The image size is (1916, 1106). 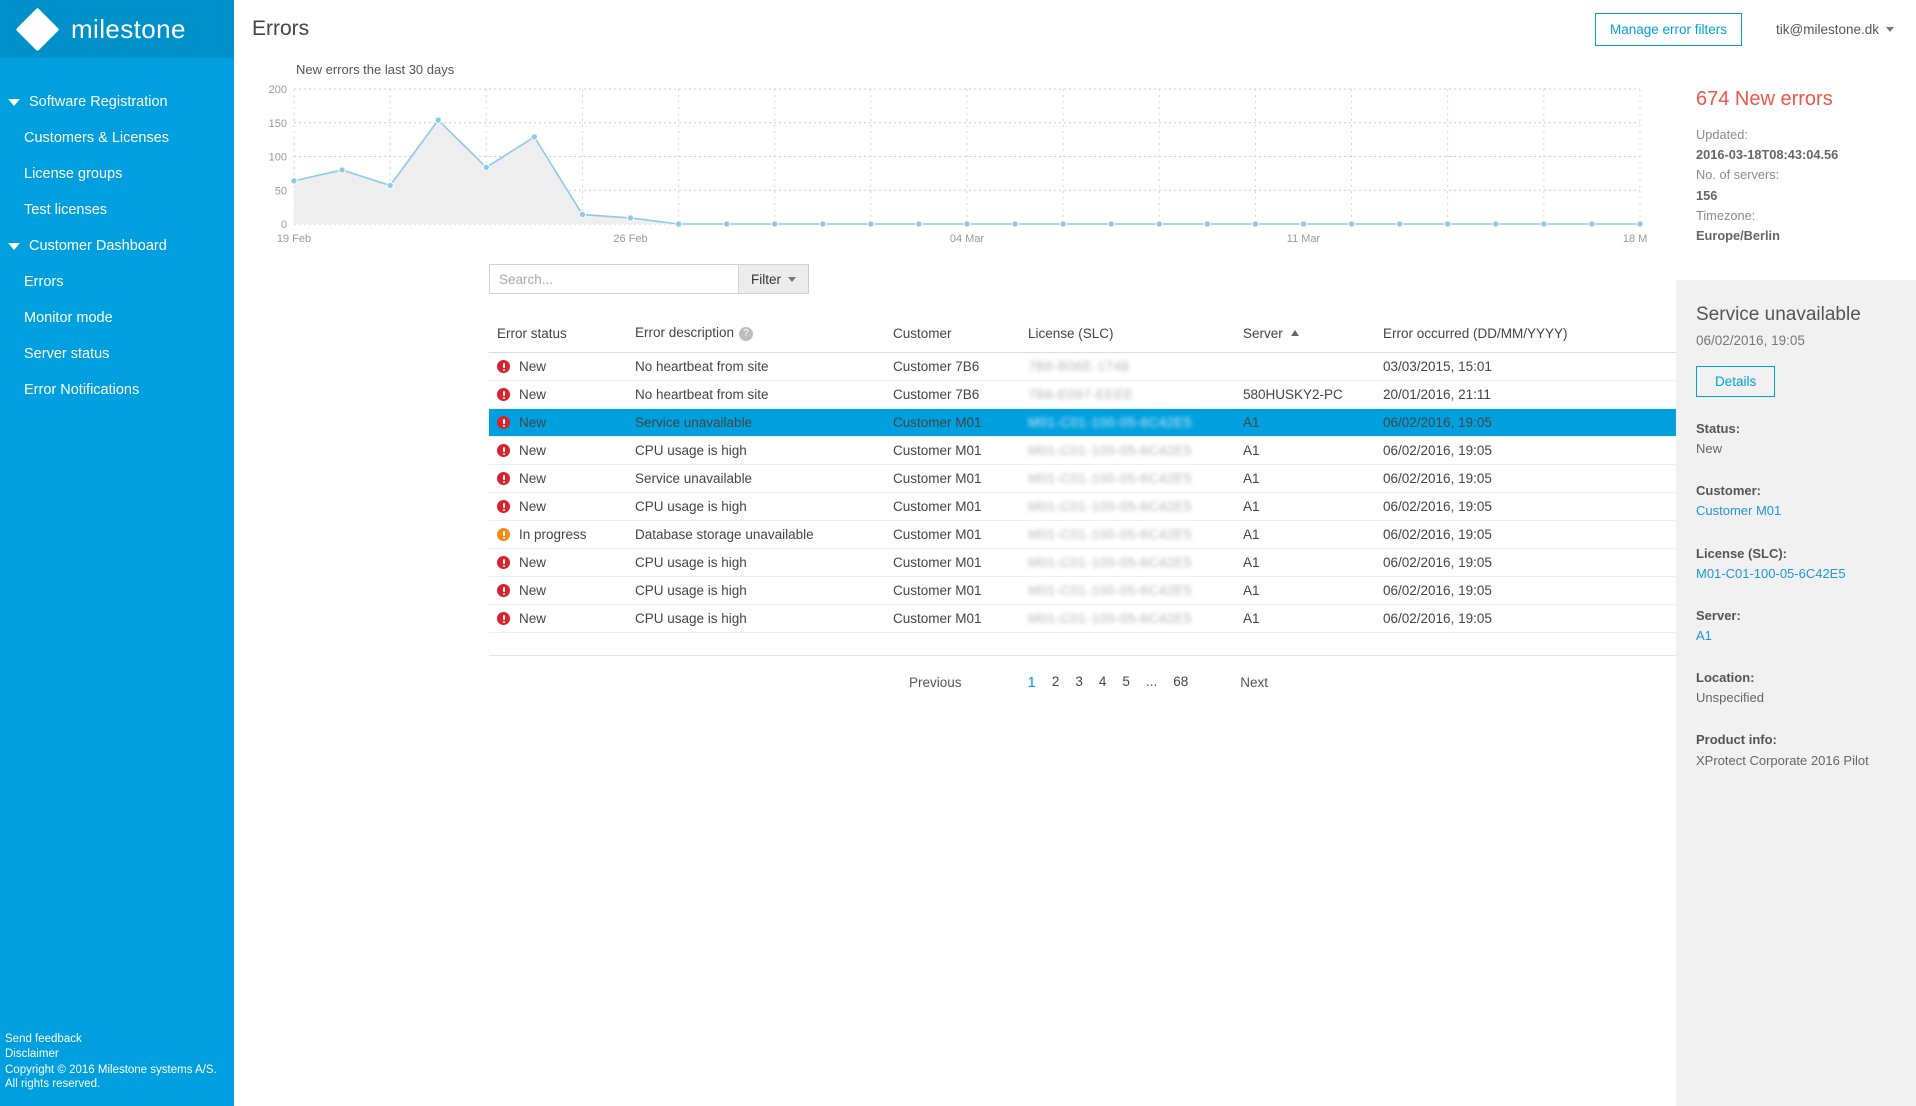 I want to click on detail-field-value: Unspecified, so click(x=1730, y=698).